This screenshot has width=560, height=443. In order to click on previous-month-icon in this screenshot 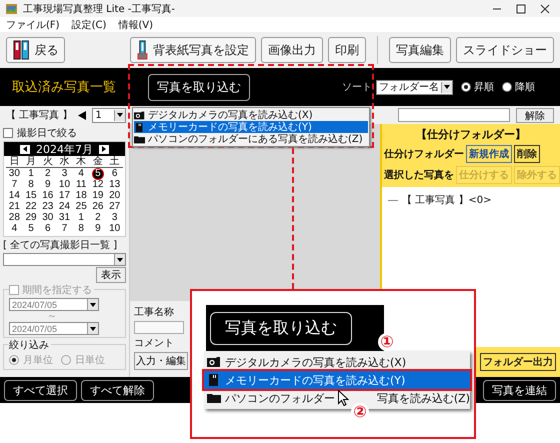, I will do `click(25, 149)`.